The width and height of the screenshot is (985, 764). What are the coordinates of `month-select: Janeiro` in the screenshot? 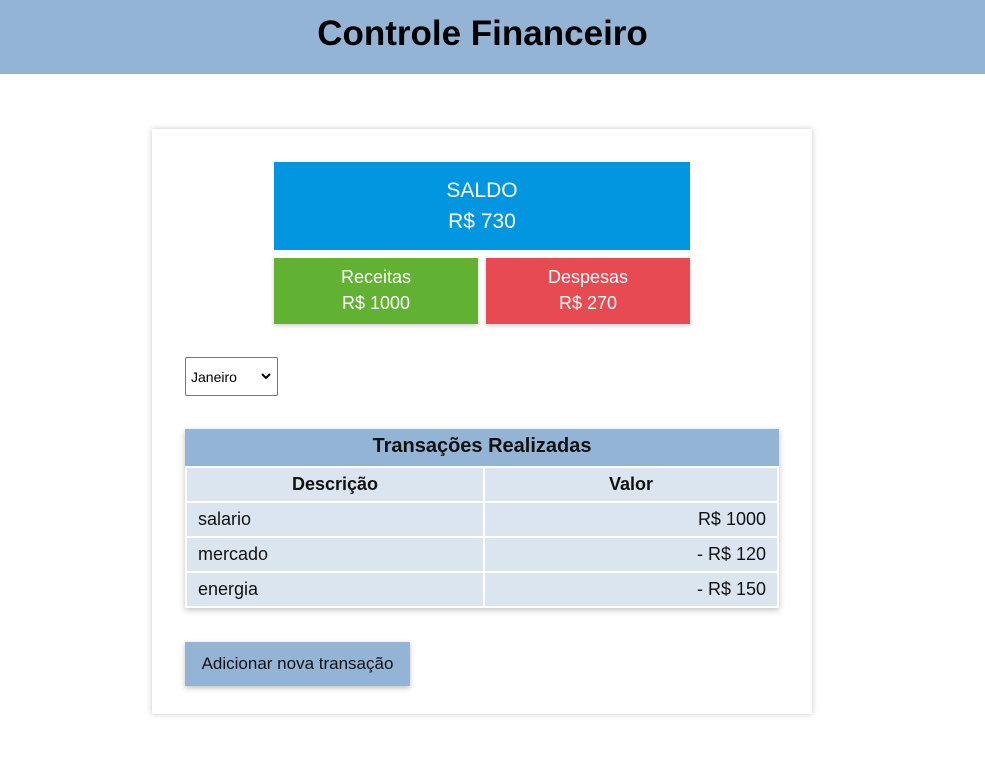 It's located at (231, 376).